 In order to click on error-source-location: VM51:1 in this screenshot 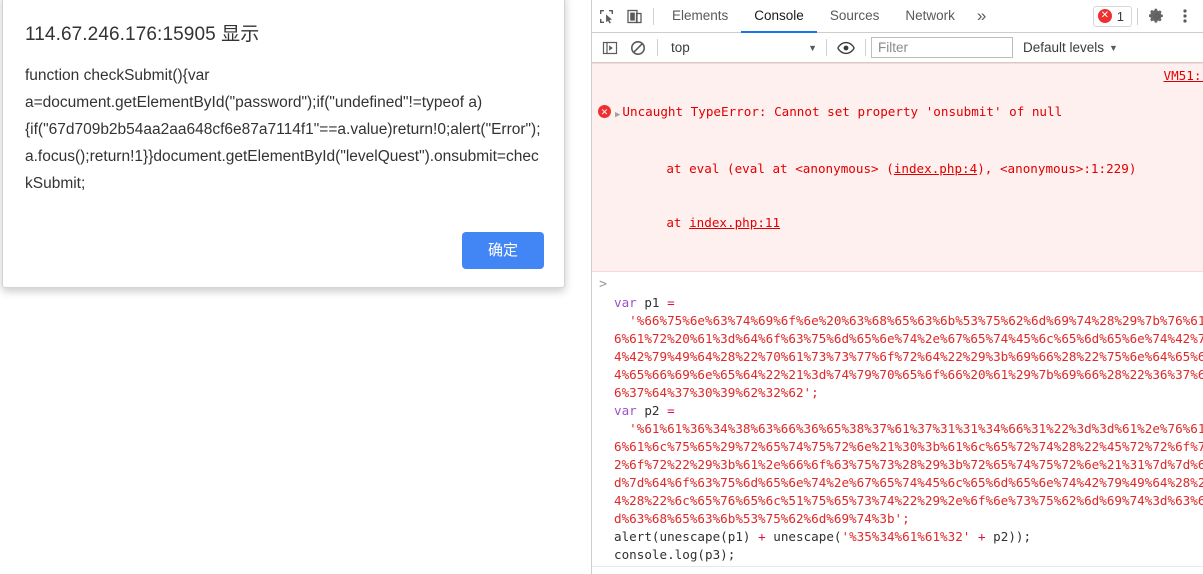, I will do `click(1183, 76)`.